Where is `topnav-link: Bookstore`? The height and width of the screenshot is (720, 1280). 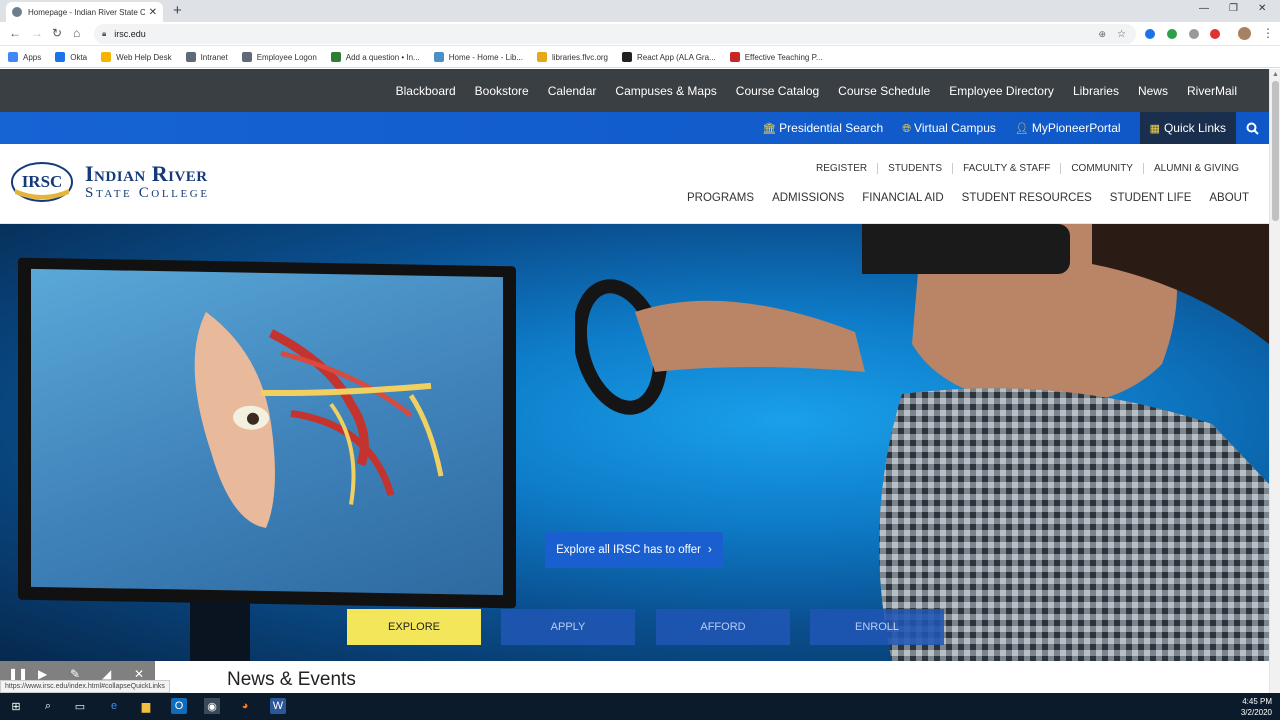
topnav-link: Bookstore is located at coordinates (502, 91).